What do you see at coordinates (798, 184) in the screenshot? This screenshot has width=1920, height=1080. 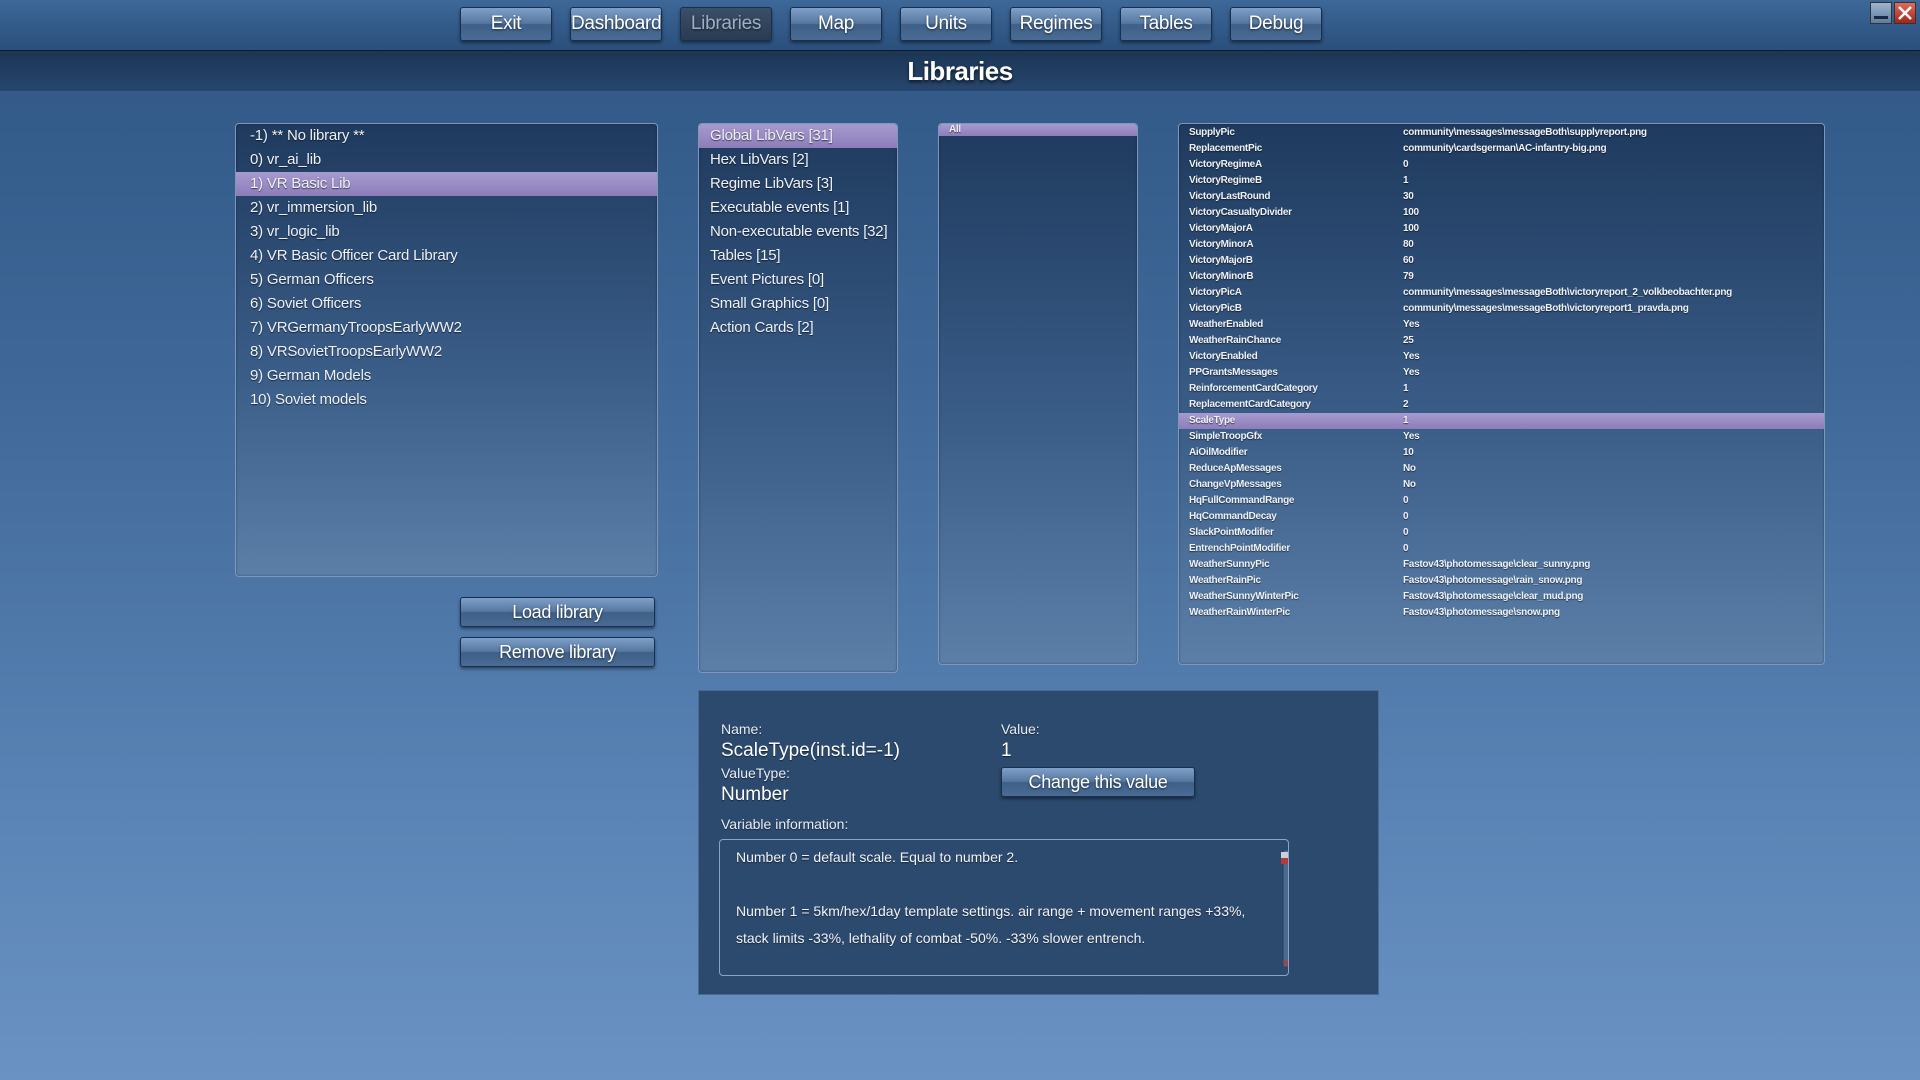 I see `category-list-item: Regime LibVars [3]` at bounding box center [798, 184].